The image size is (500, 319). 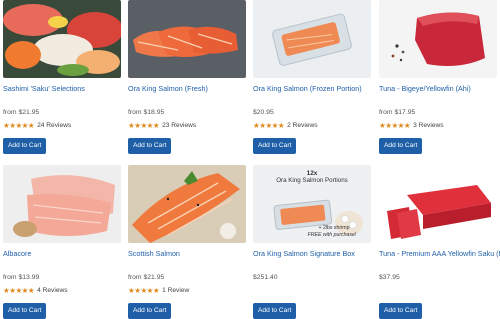 I want to click on product-name: Ora King Salmon Signature Box, so click(x=312, y=253).